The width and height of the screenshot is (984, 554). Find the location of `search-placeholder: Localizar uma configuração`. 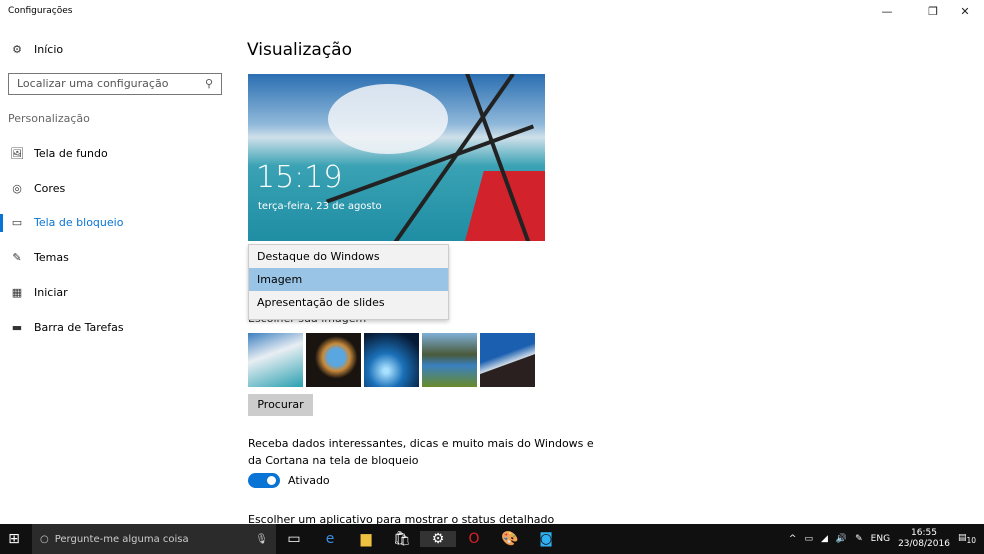

search-placeholder: Localizar uma configuração is located at coordinates (93, 83).